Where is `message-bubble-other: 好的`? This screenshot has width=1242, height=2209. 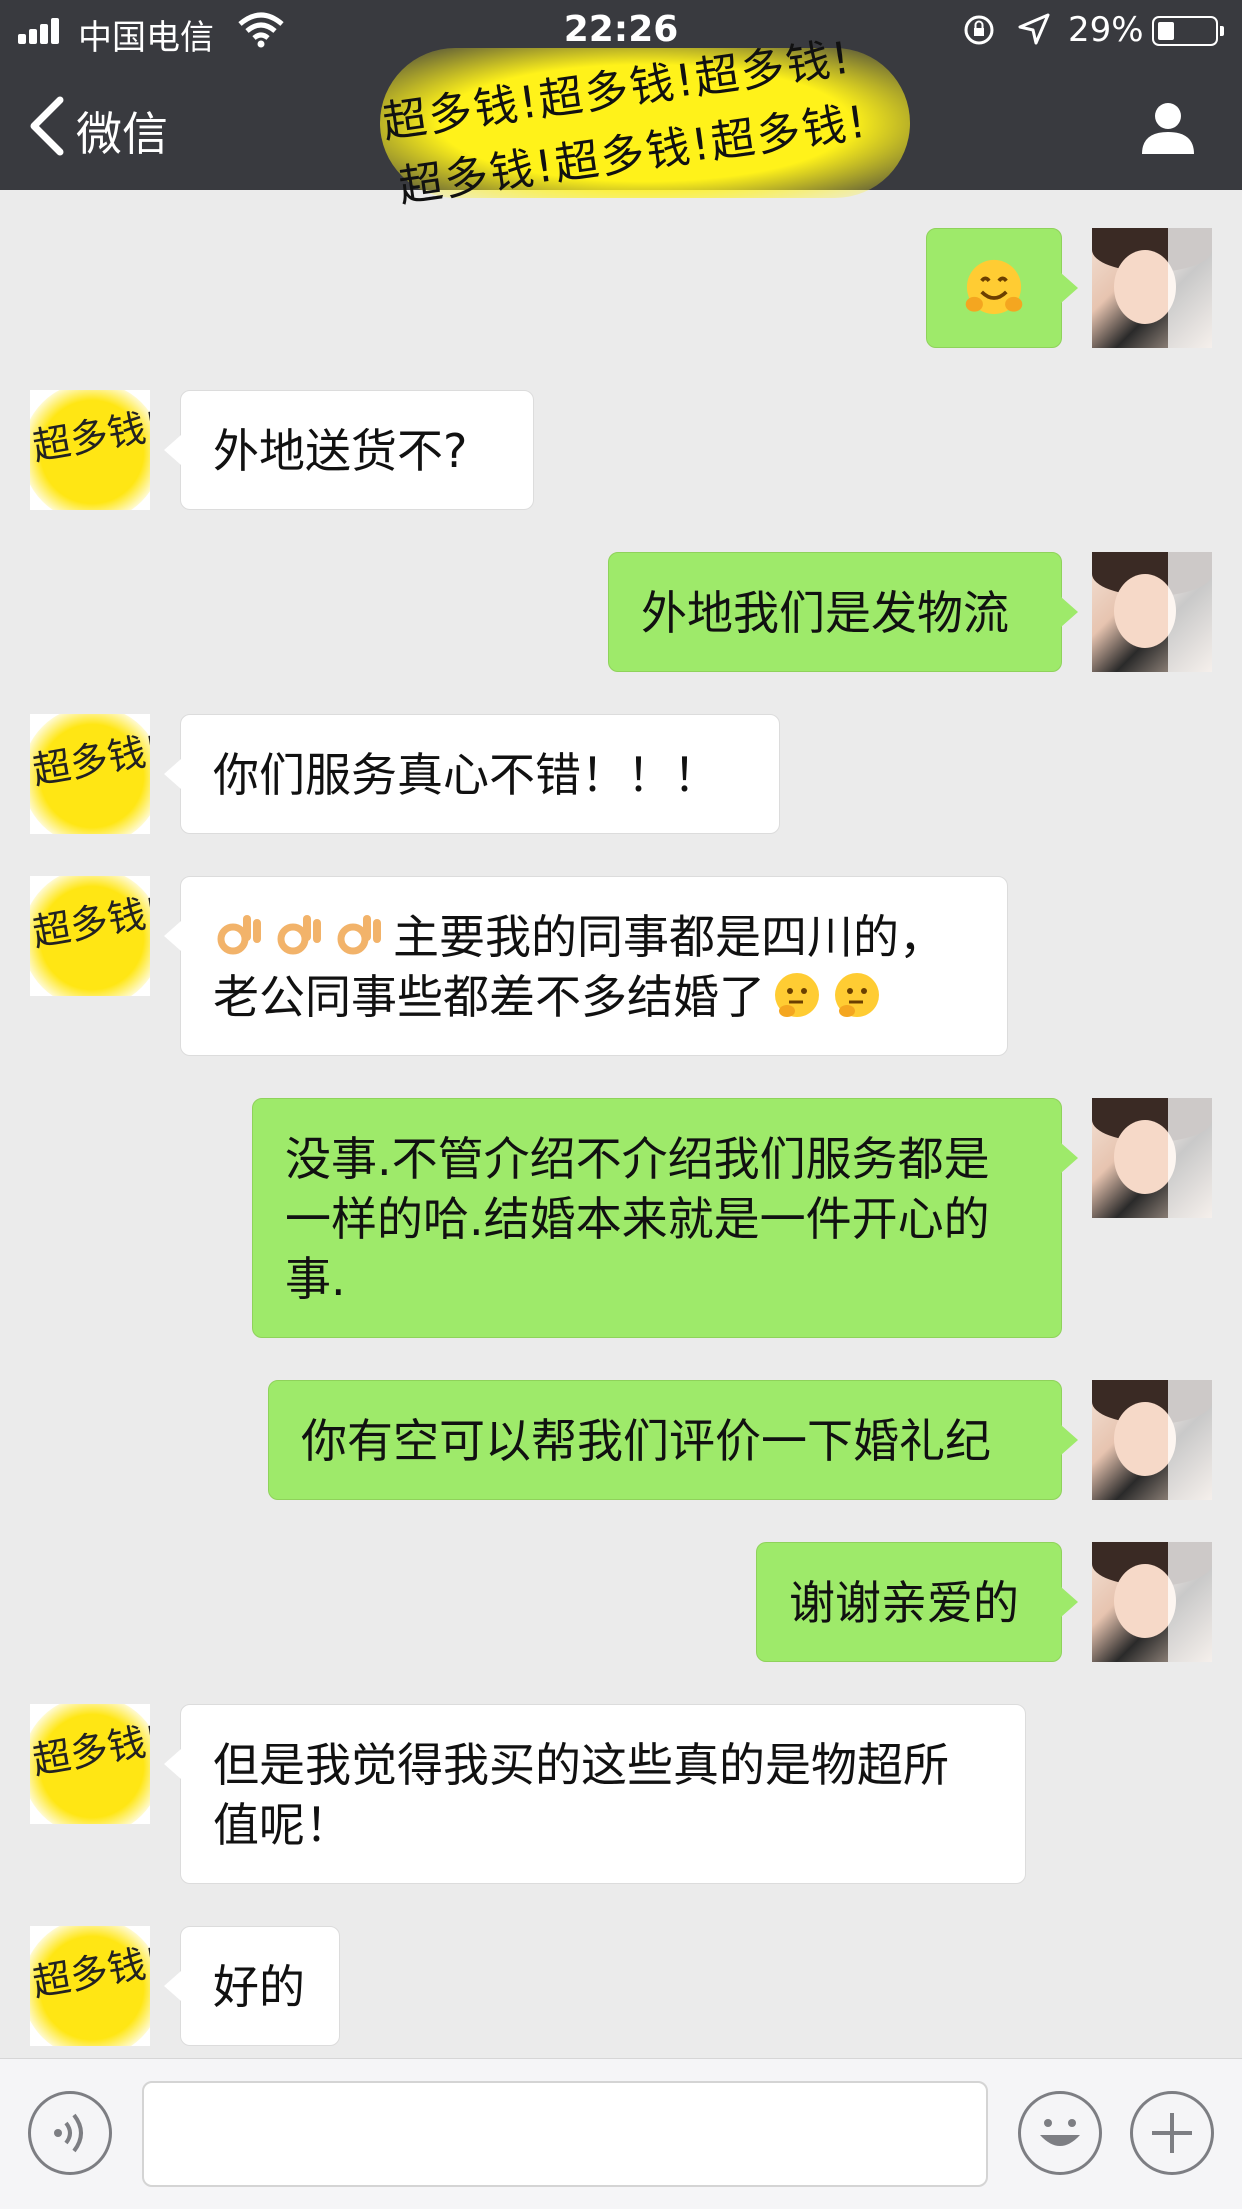
message-bubble-other: 好的 is located at coordinates (252, 1986).